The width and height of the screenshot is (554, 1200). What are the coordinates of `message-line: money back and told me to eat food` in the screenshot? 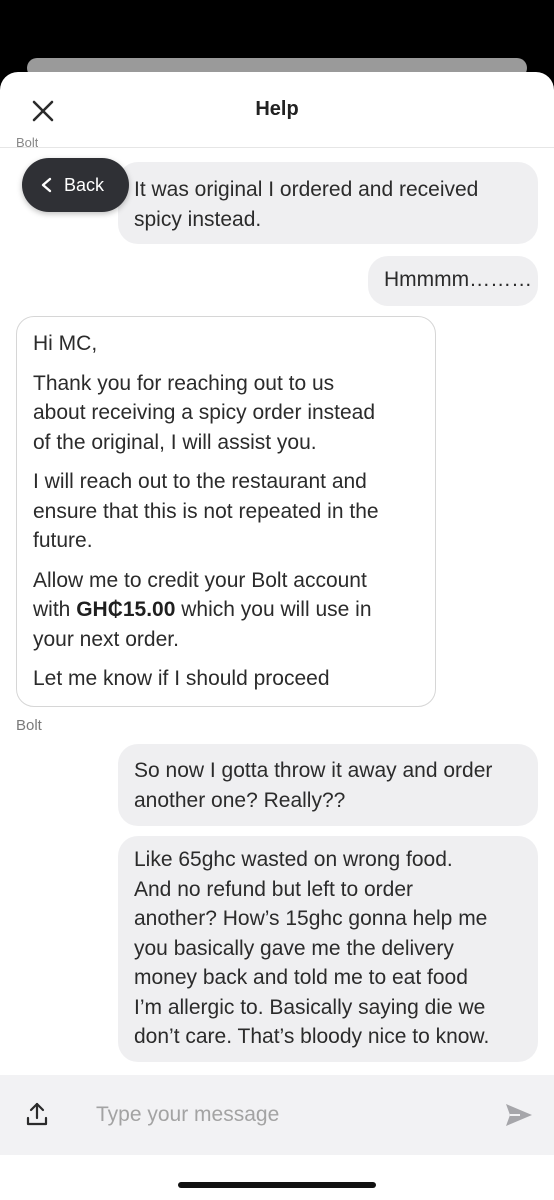 It's located at (301, 977).